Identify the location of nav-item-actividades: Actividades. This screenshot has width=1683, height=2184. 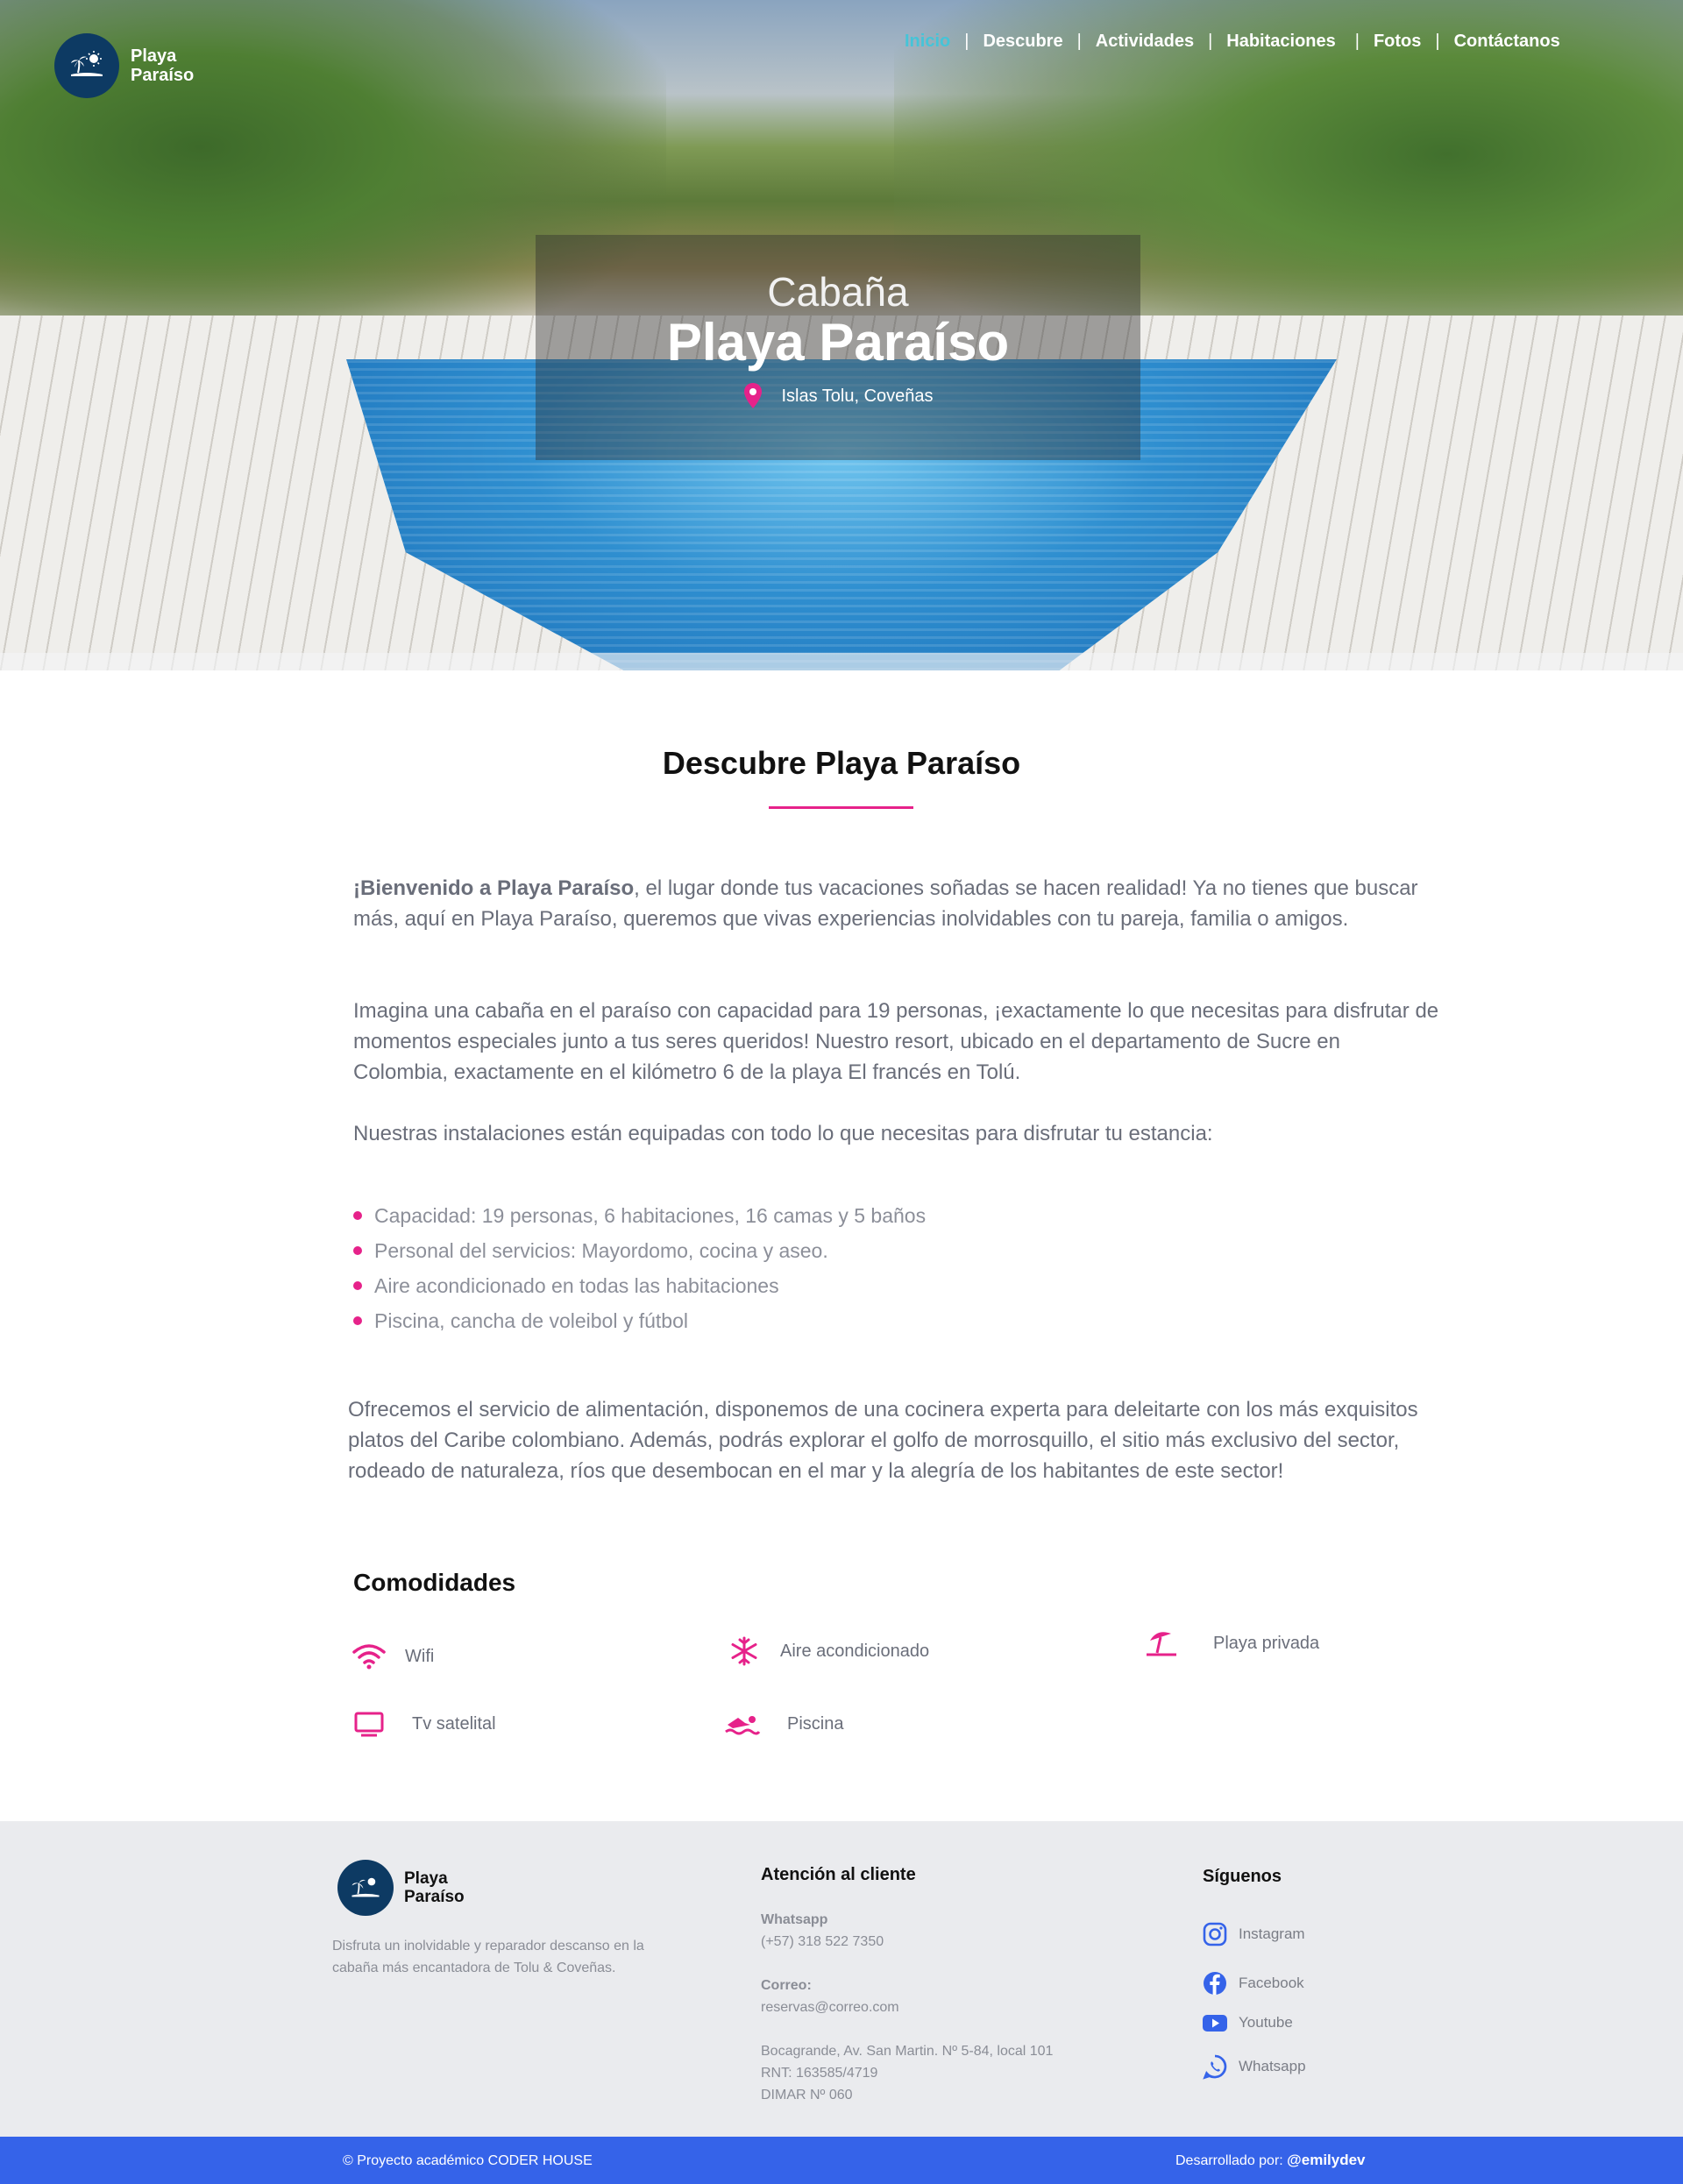
(1145, 42).